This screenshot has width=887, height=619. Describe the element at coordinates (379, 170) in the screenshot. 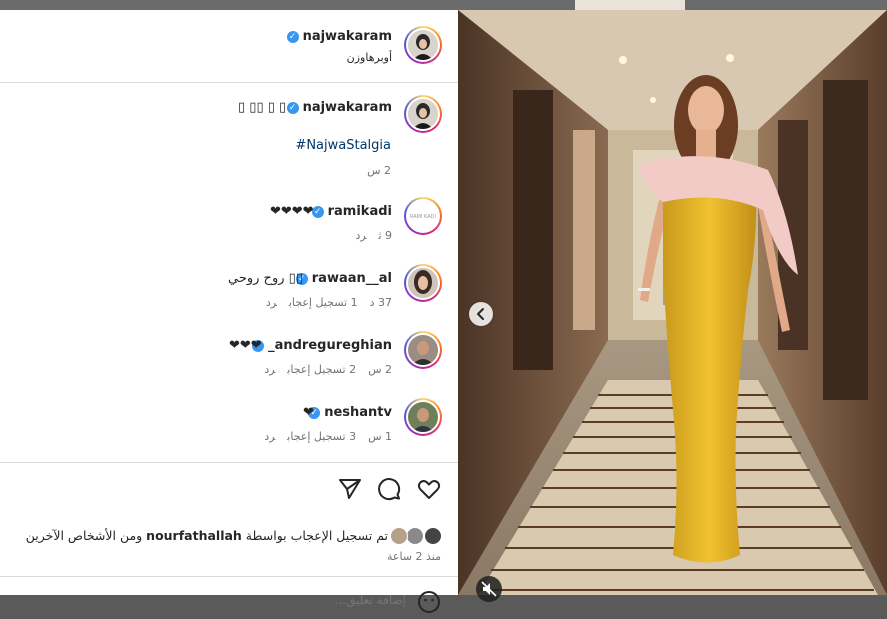

I see `caption-time: 2 س` at that location.